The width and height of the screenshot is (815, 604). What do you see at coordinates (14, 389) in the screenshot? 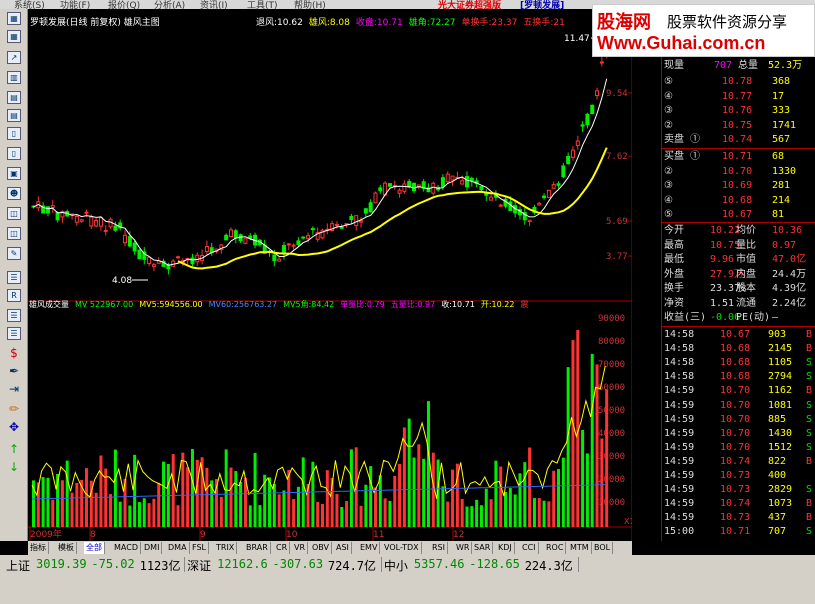
I see `export-icon: ⇥` at bounding box center [14, 389].